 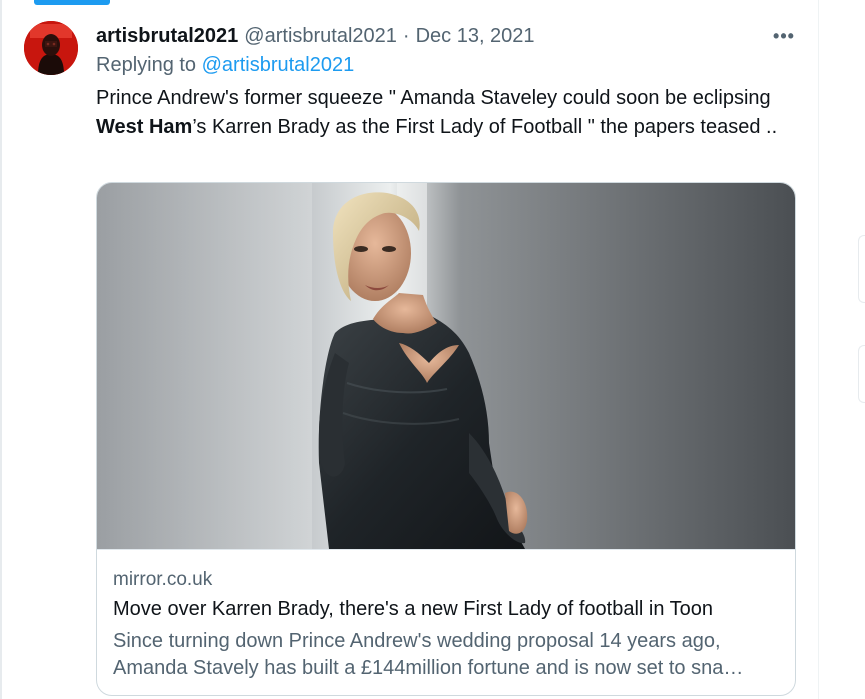 What do you see at coordinates (146, 65) in the screenshot?
I see `replying-to-label: Replying to` at bounding box center [146, 65].